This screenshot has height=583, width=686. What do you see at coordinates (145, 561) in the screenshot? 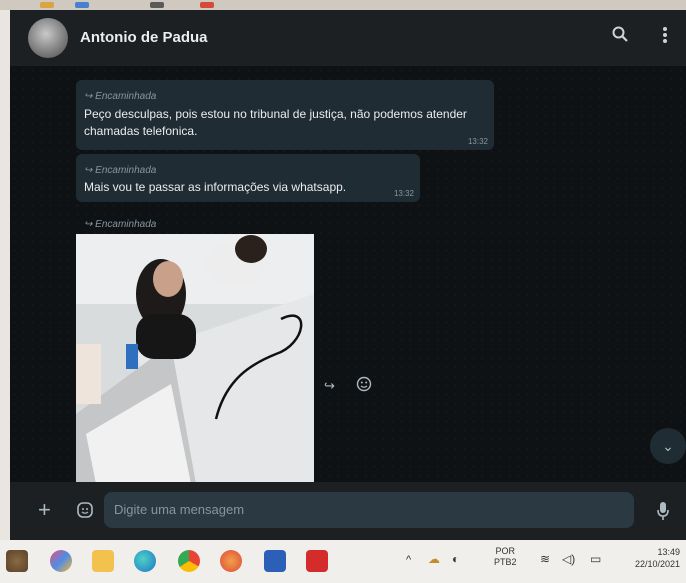
I see `edge-icon` at bounding box center [145, 561].